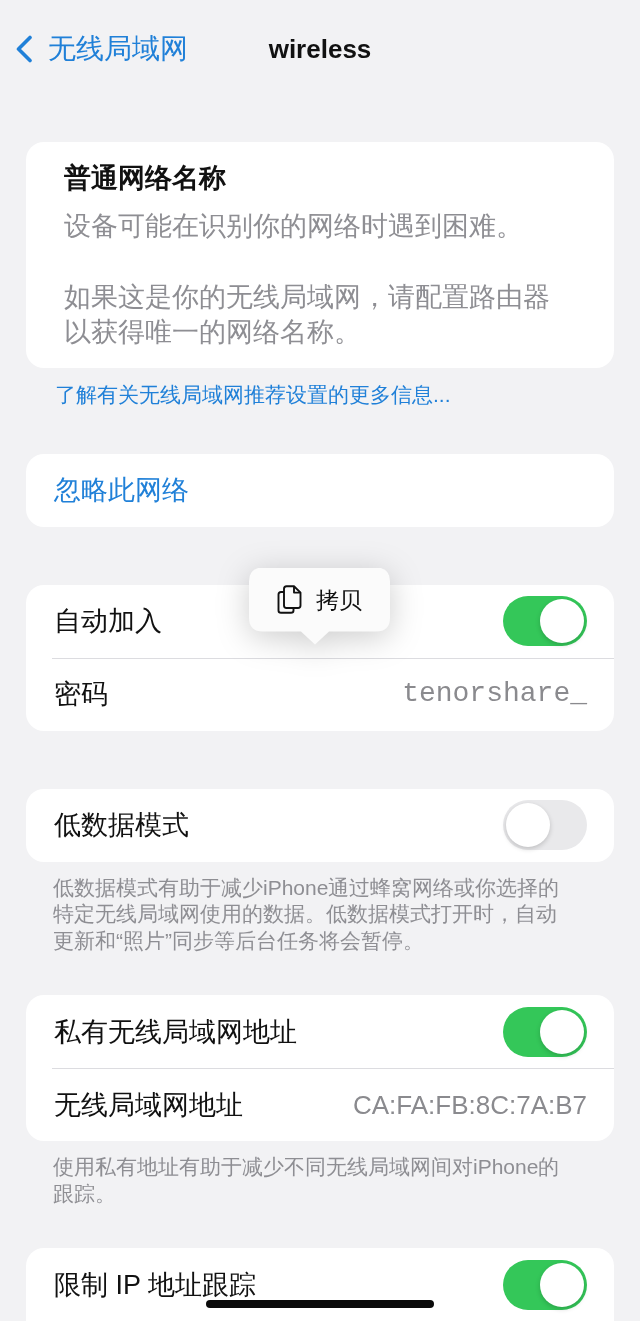  Describe the element at coordinates (81, 694) in the screenshot. I see `setting-label: 密码` at that location.